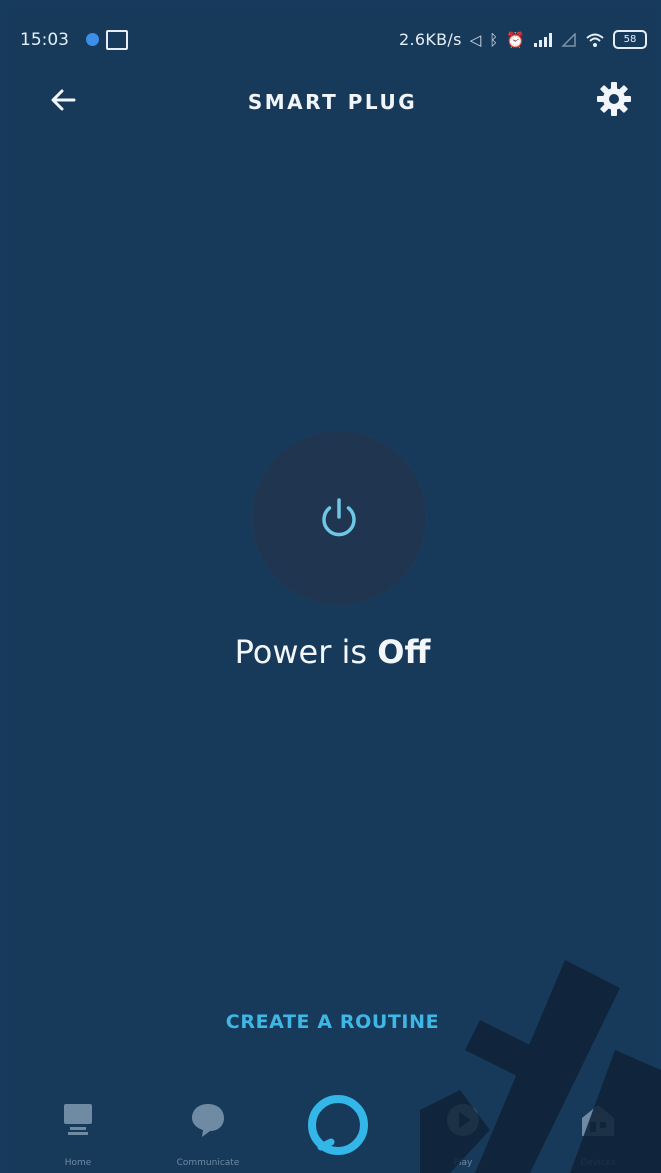 The image size is (661, 1173). I want to click on gear-icon, so click(614, 99).